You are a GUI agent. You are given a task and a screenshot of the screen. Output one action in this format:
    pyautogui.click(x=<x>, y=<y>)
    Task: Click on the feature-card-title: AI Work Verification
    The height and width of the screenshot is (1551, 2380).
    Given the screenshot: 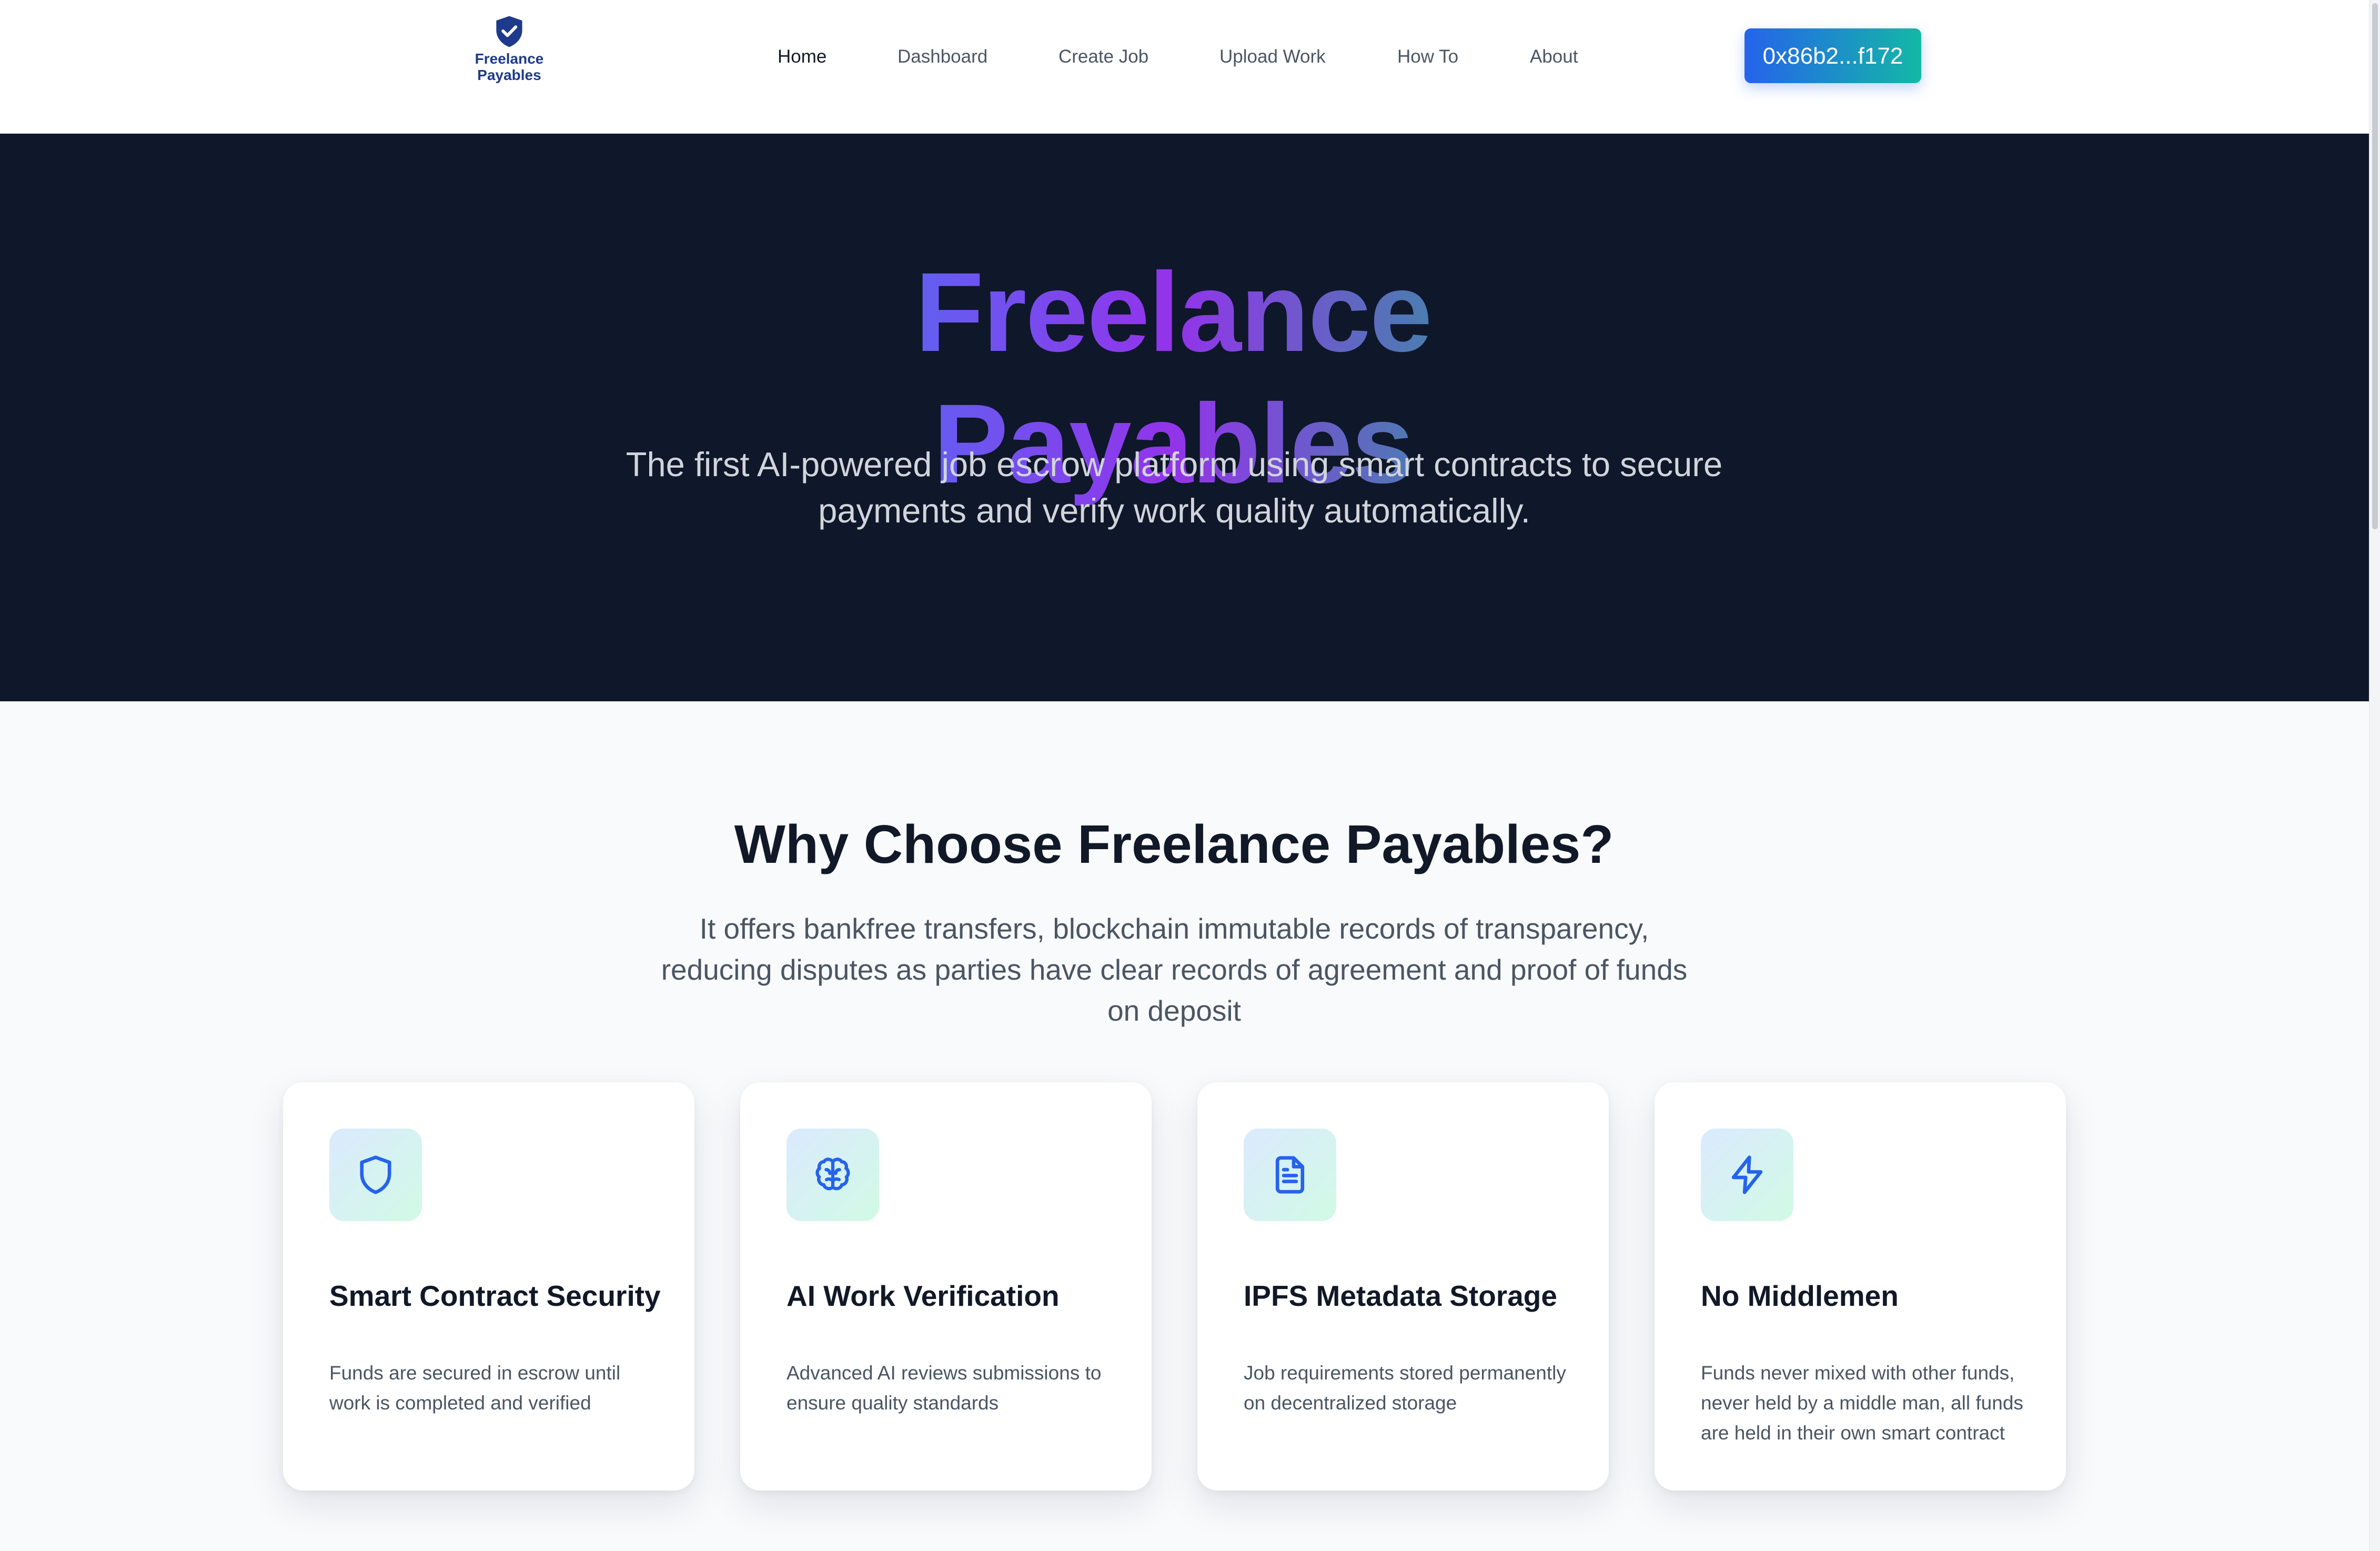 What is the action you would take?
    pyautogui.click(x=923, y=1296)
    